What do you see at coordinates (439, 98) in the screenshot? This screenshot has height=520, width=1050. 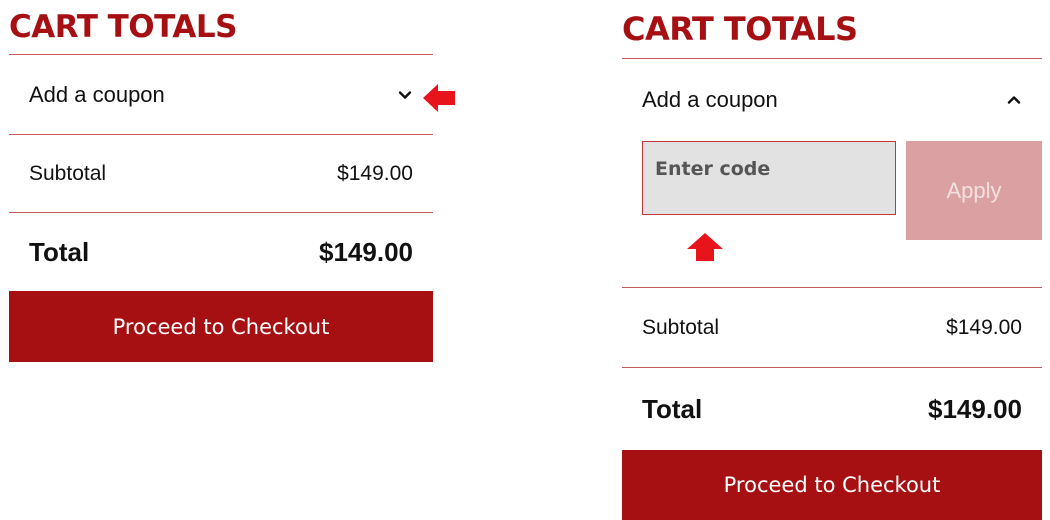 I see `arrow-left-icon` at bounding box center [439, 98].